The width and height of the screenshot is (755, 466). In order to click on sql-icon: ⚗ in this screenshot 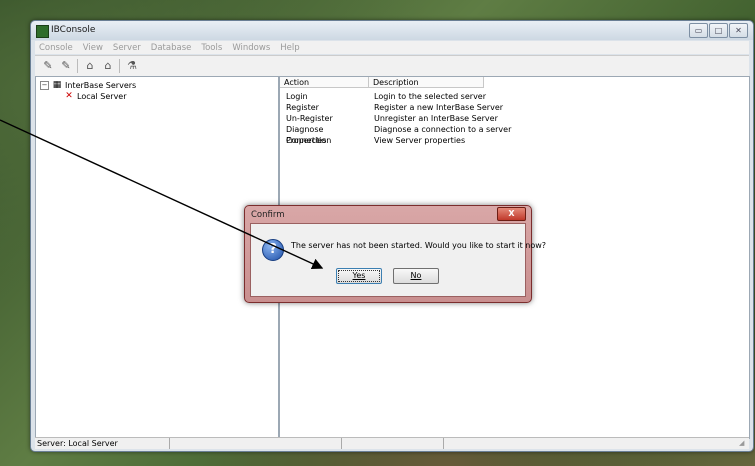, I will do `click(132, 66)`.